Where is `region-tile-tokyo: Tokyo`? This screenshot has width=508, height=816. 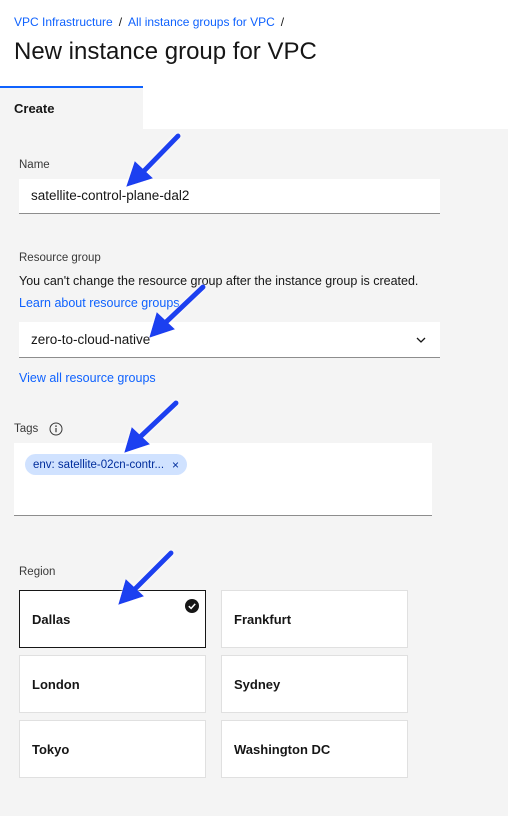 region-tile-tokyo: Tokyo is located at coordinates (112, 749).